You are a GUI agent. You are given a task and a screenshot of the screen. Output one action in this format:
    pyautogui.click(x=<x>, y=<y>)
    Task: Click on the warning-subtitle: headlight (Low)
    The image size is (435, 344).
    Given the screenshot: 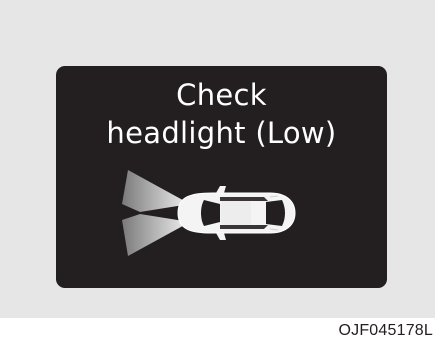 What is the action you would take?
    pyautogui.click(x=221, y=133)
    